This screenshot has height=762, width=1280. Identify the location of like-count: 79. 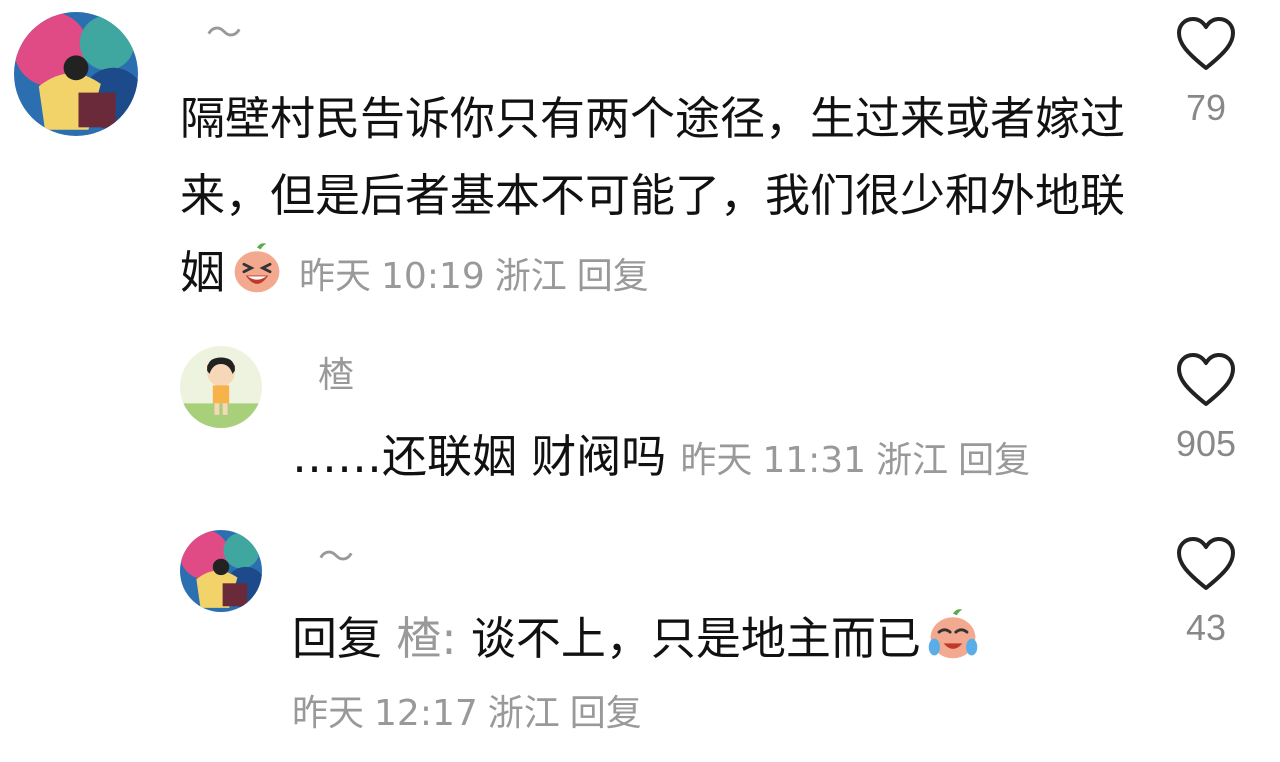
(1206, 107).